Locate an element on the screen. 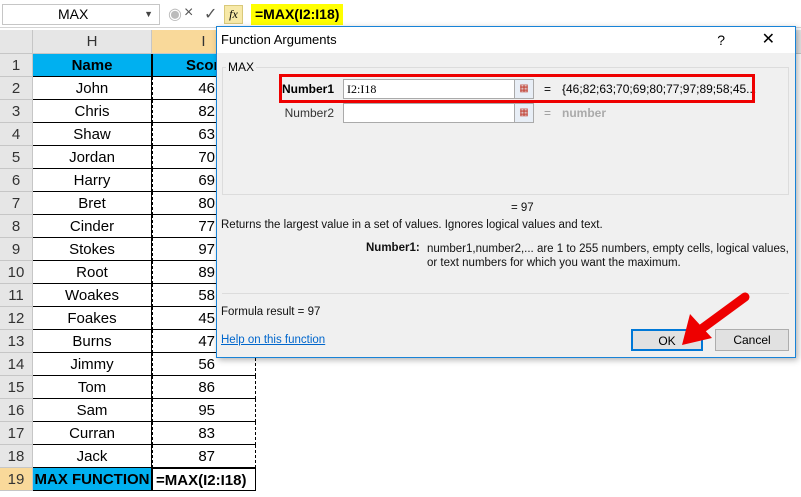 Image resolution: width=801 pixels, height=497 pixels. formula-result: Formula result = 97 is located at coordinates (271, 312).